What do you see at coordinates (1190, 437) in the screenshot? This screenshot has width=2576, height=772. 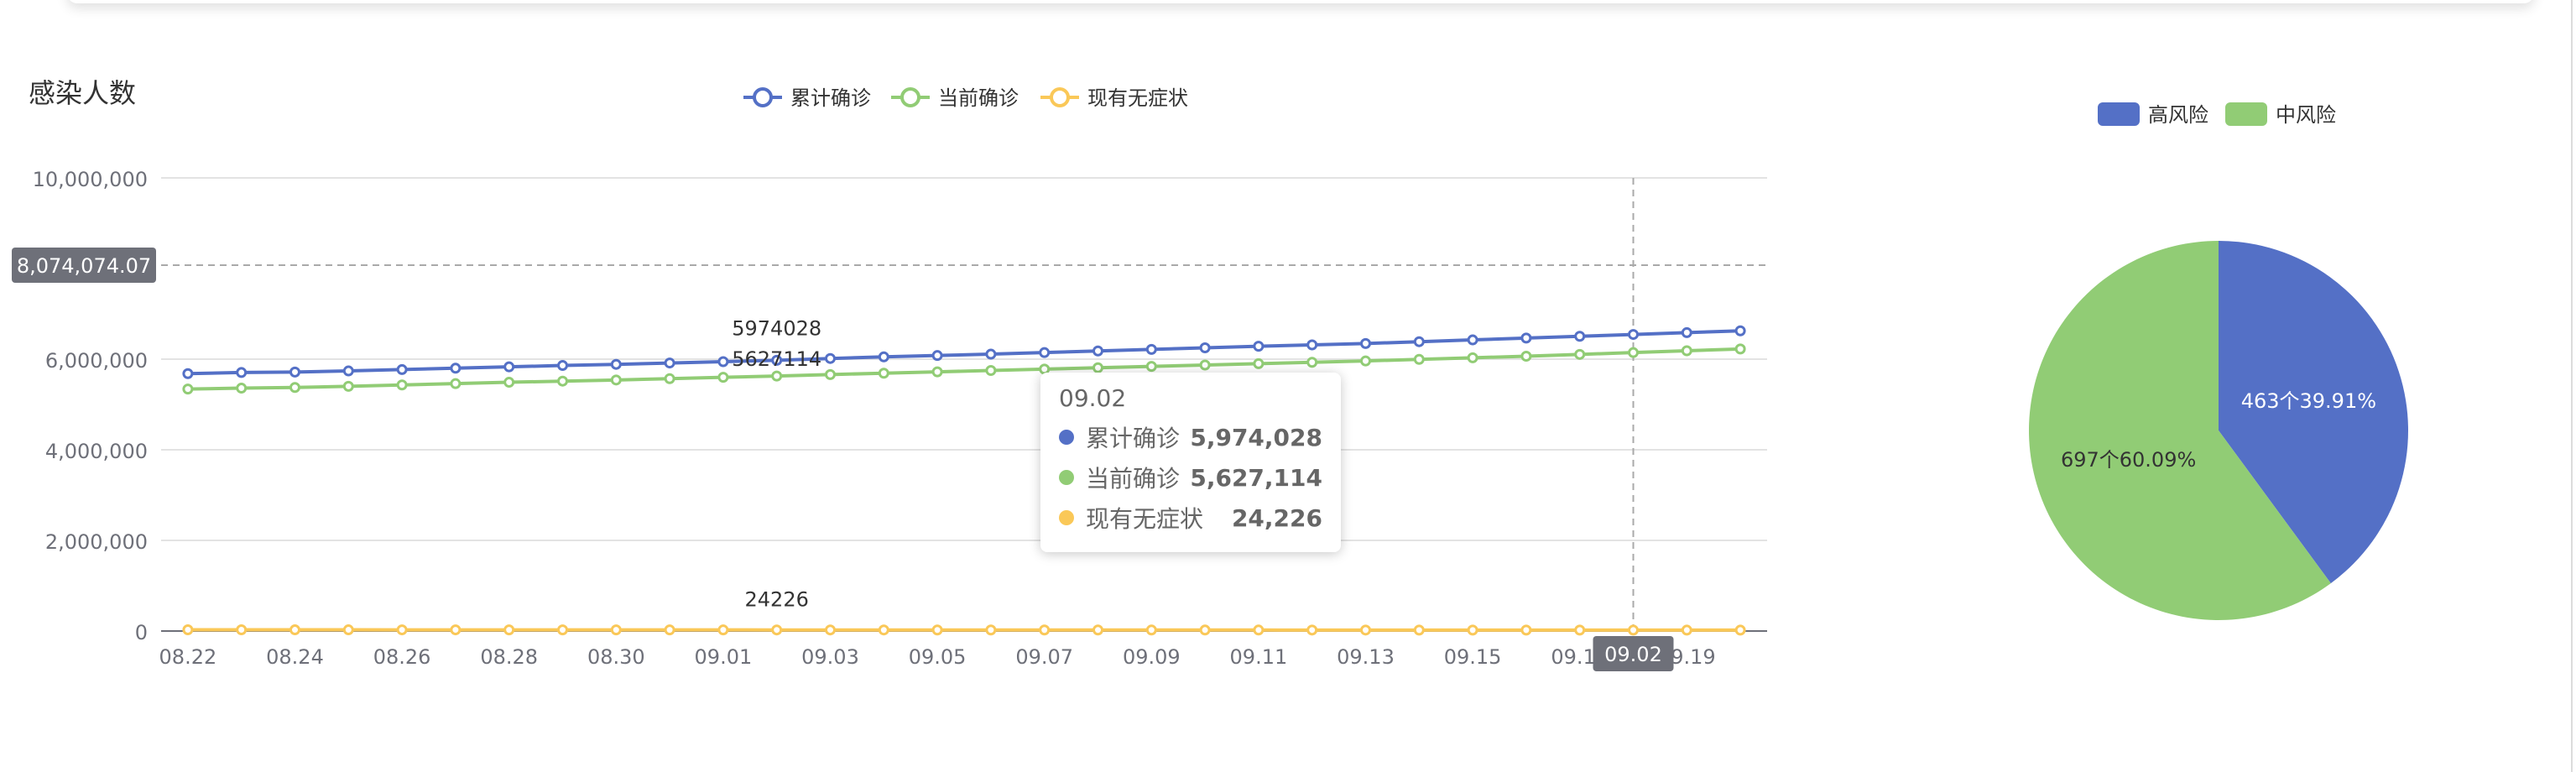 I see `tooltip-row: 累计确诊 5,974,028` at bounding box center [1190, 437].